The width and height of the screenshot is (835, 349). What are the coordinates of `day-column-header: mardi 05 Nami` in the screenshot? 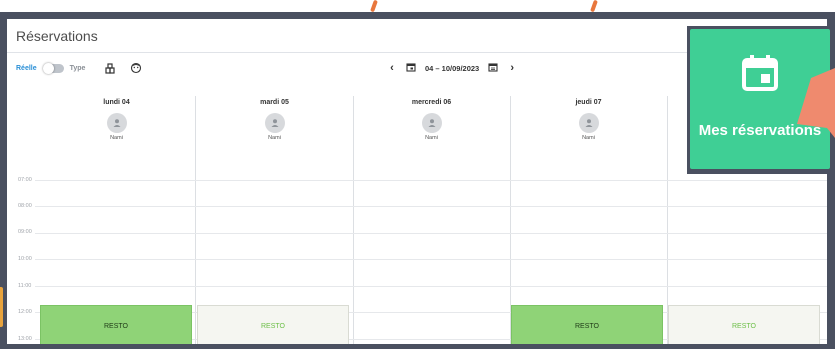 It's located at (274, 136).